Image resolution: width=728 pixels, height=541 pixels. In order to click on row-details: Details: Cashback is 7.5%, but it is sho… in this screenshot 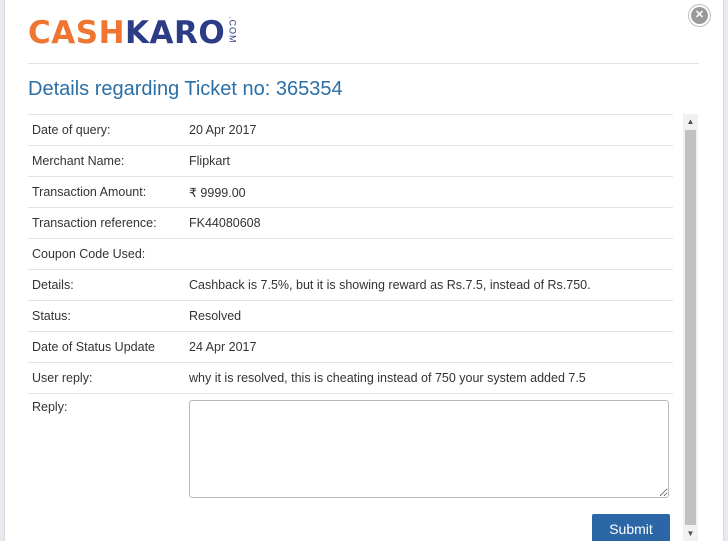, I will do `click(350, 285)`.